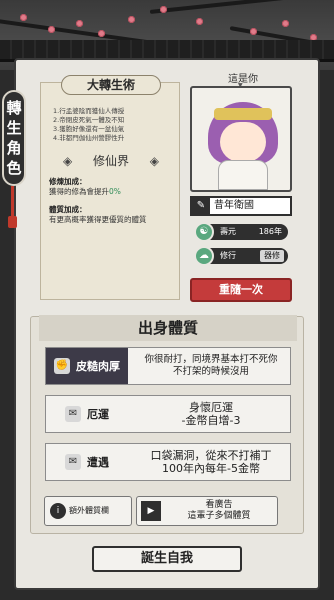 This screenshot has height=600, width=334. Describe the element at coordinates (219, 516) in the screenshot. I see `ad-label-line2: 這輩子多個體質` at that location.